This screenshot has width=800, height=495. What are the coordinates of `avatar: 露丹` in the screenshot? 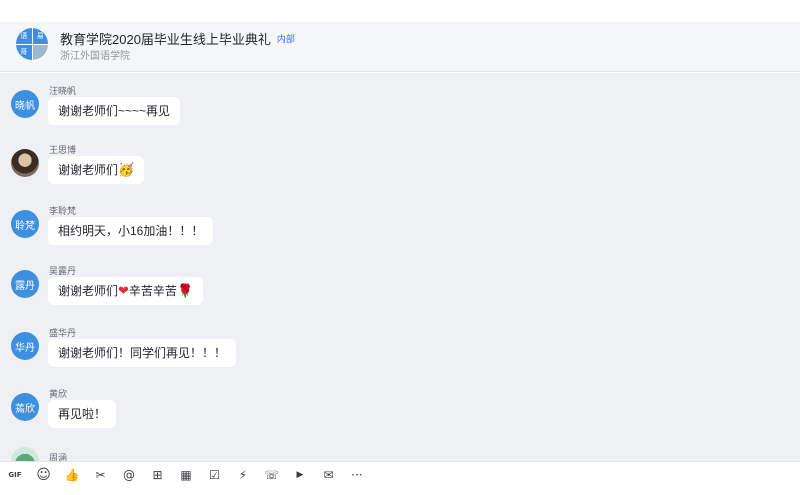 It's located at (25, 284).